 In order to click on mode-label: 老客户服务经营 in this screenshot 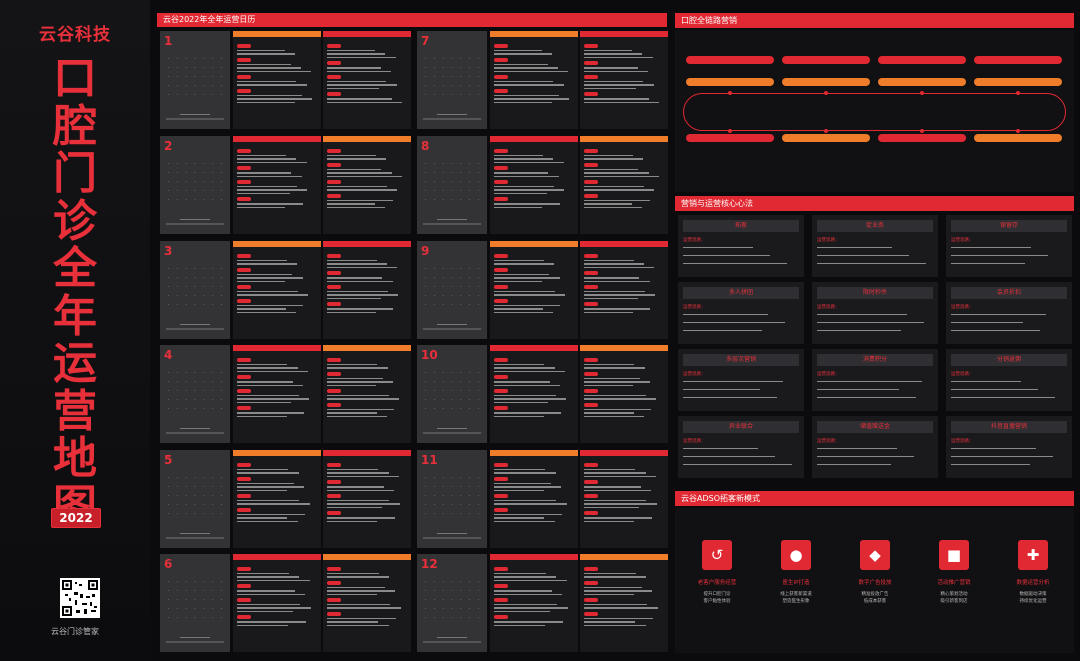, I will do `click(717, 583)`.